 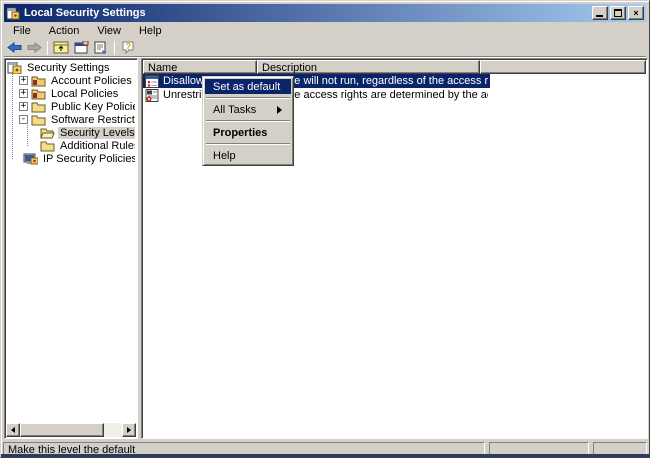 What do you see at coordinates (89, 158) in the screenshot?
I see `tree-item-label: IP Security Policies on Local C` at bounding box center [89, 158].